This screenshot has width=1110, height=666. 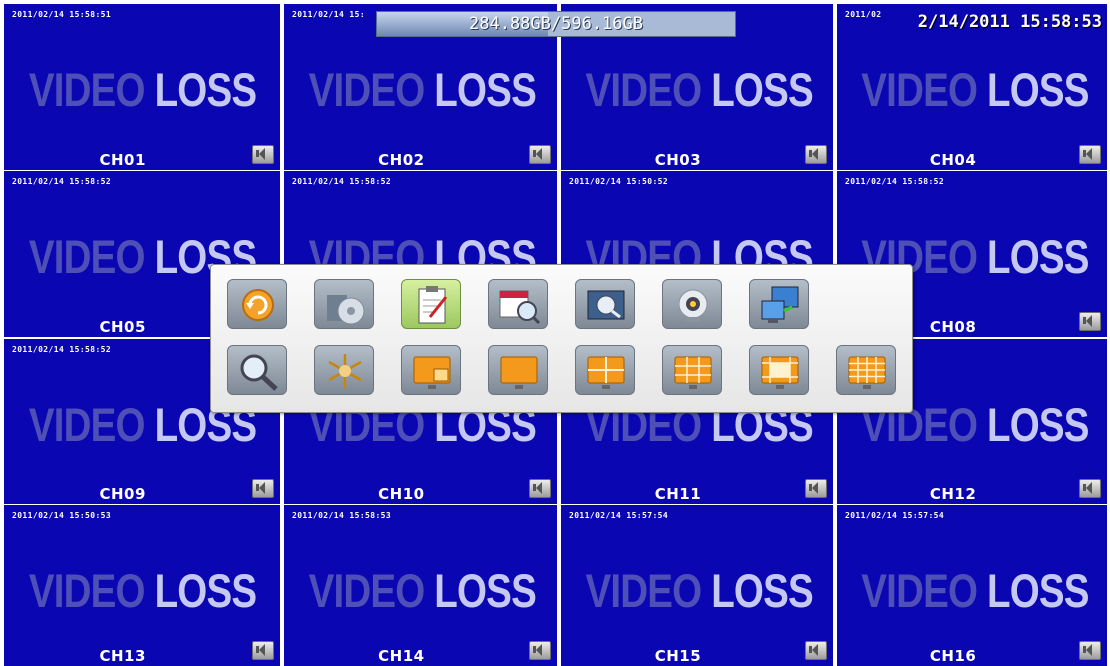 What do you see at coordinates (122, 160) in the screenshot?
I see `channel-name: CH01` at bounding box center [122, 160].